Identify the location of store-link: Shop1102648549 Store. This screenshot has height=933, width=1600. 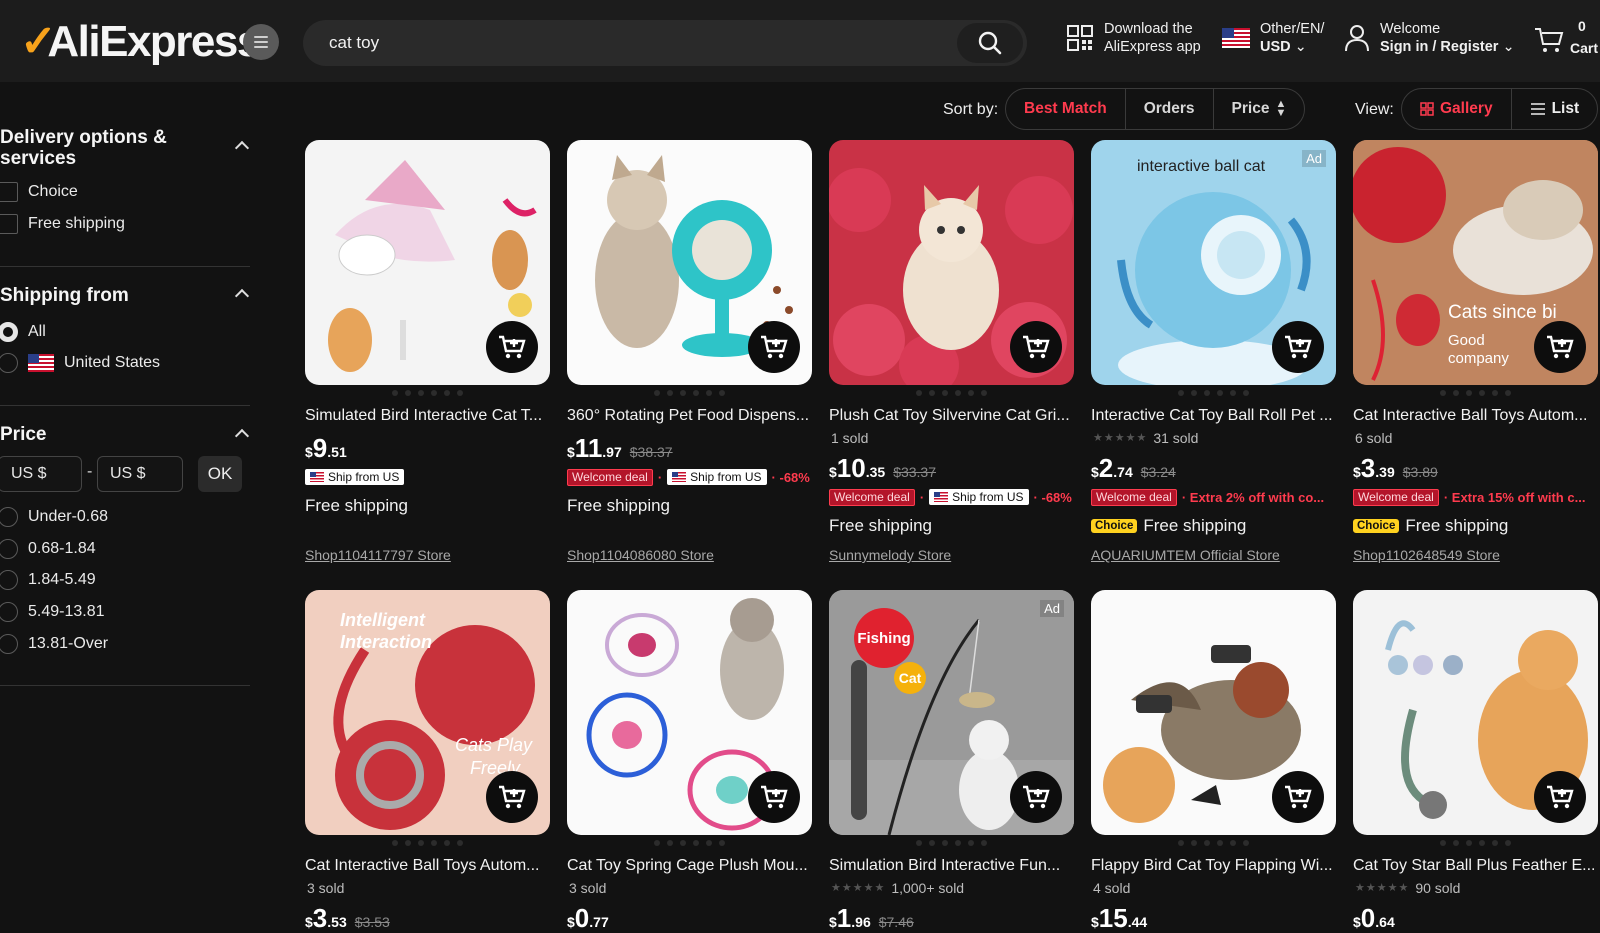
(1426, 555).